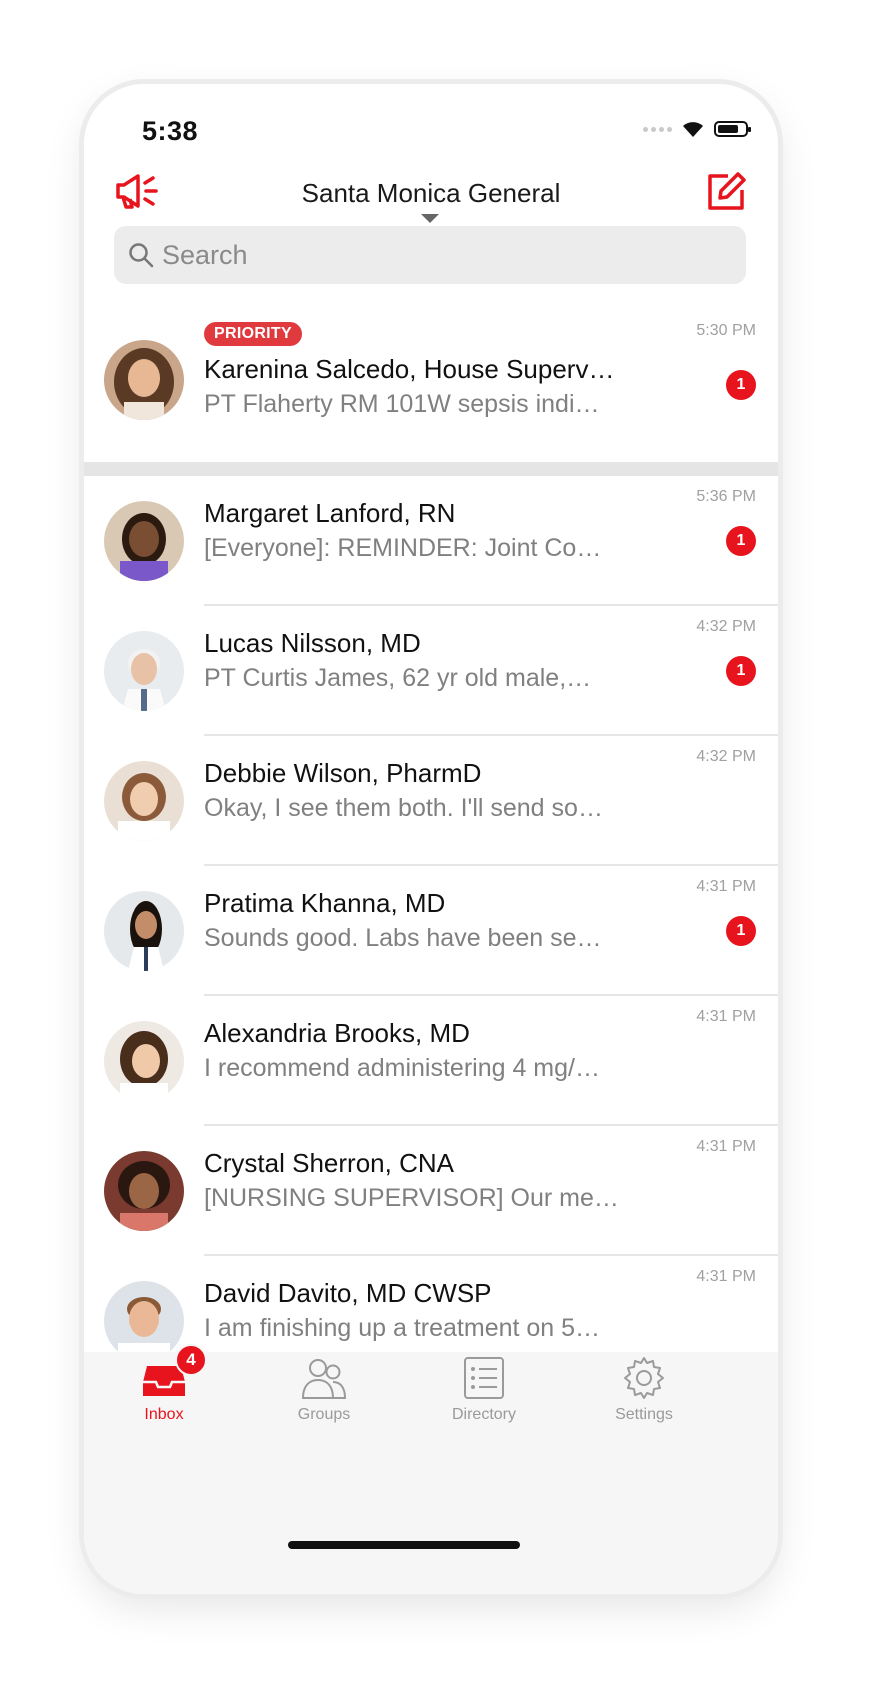 This screenshot has height=1695, width=882. What do you see at coordinates (404, 1545) in the screenshot?
I see `home-indicator` at bounding box center [404, 1545].